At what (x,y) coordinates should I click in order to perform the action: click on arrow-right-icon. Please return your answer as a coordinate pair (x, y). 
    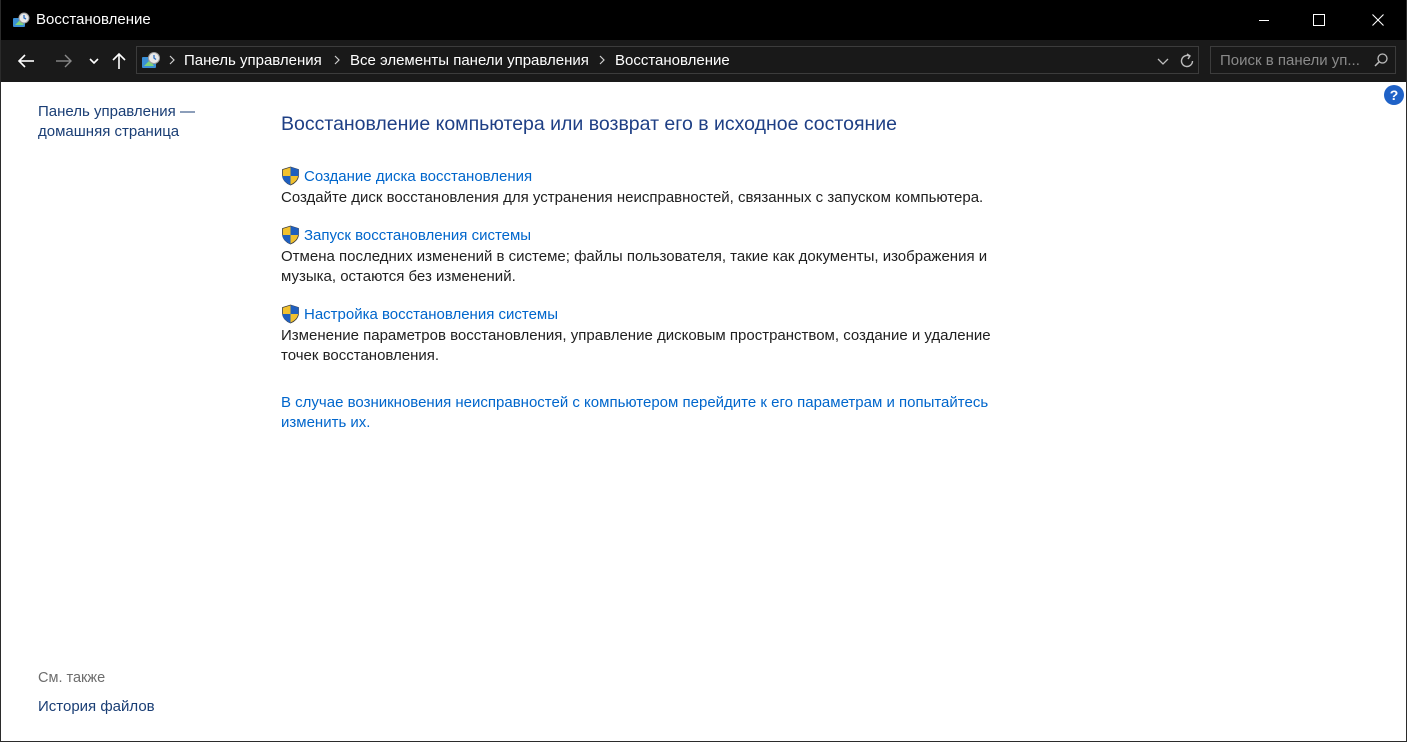
    Looking at the image, I should click on (64, 61).